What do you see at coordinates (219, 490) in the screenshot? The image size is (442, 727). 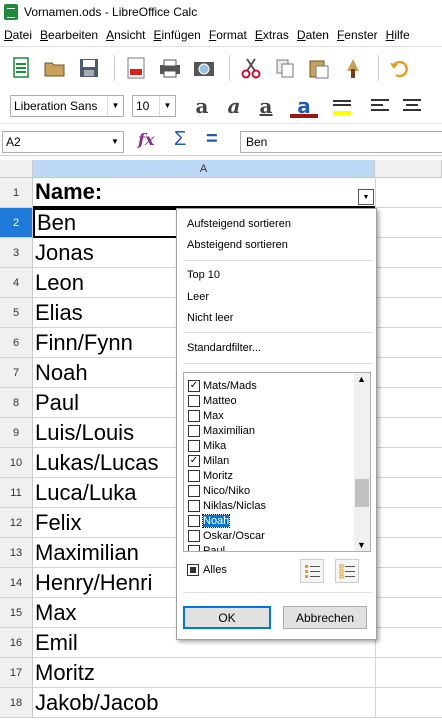 I see `filter-list-item: Nico/Niko` at bounding box center [219, 490].